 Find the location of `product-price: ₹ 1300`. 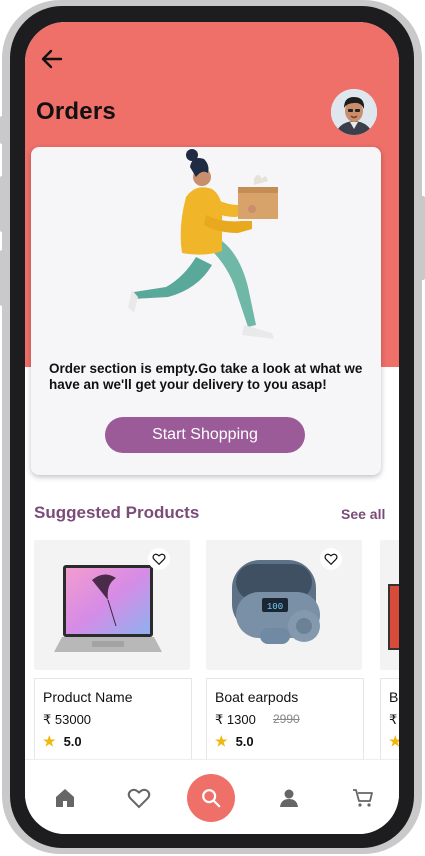

product-price: ₹ 1300 is located at coordinates (235, 719).